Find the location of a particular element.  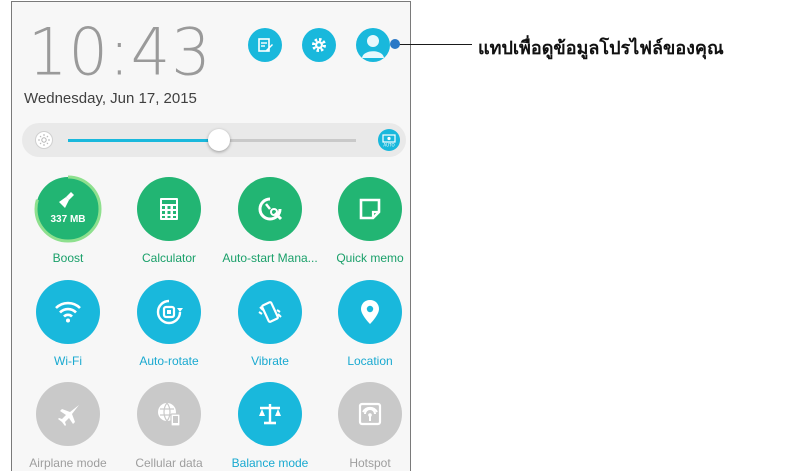

calculator-button is located at coordinates (169, 209).